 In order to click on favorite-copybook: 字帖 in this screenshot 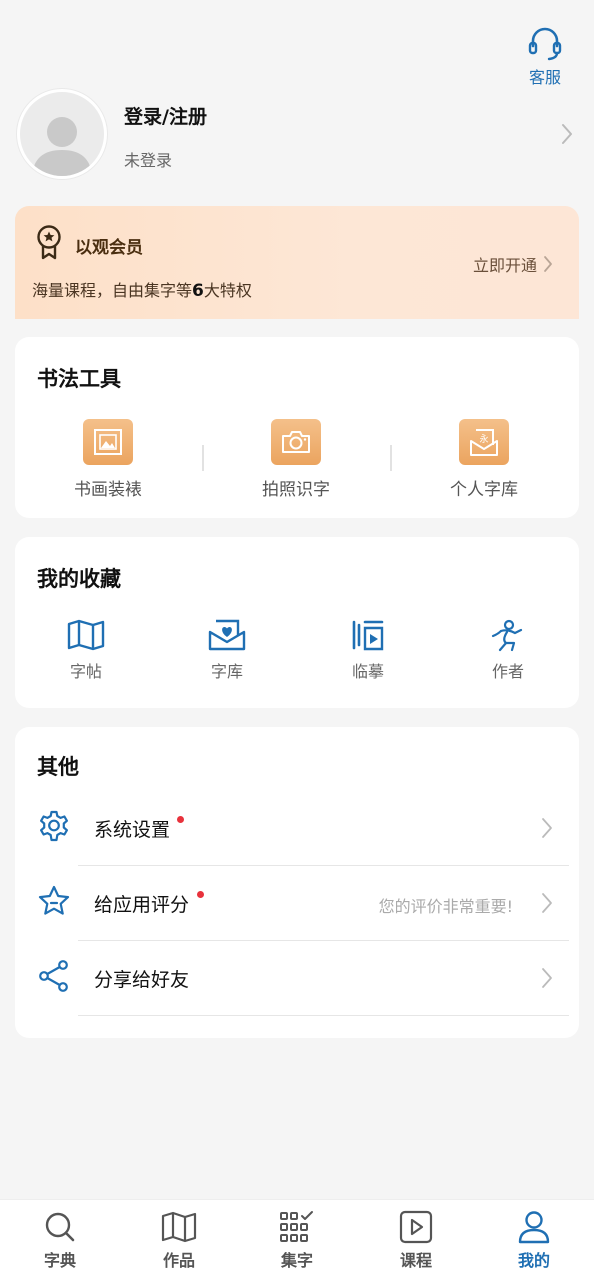, I will do `click(86, 650)`.